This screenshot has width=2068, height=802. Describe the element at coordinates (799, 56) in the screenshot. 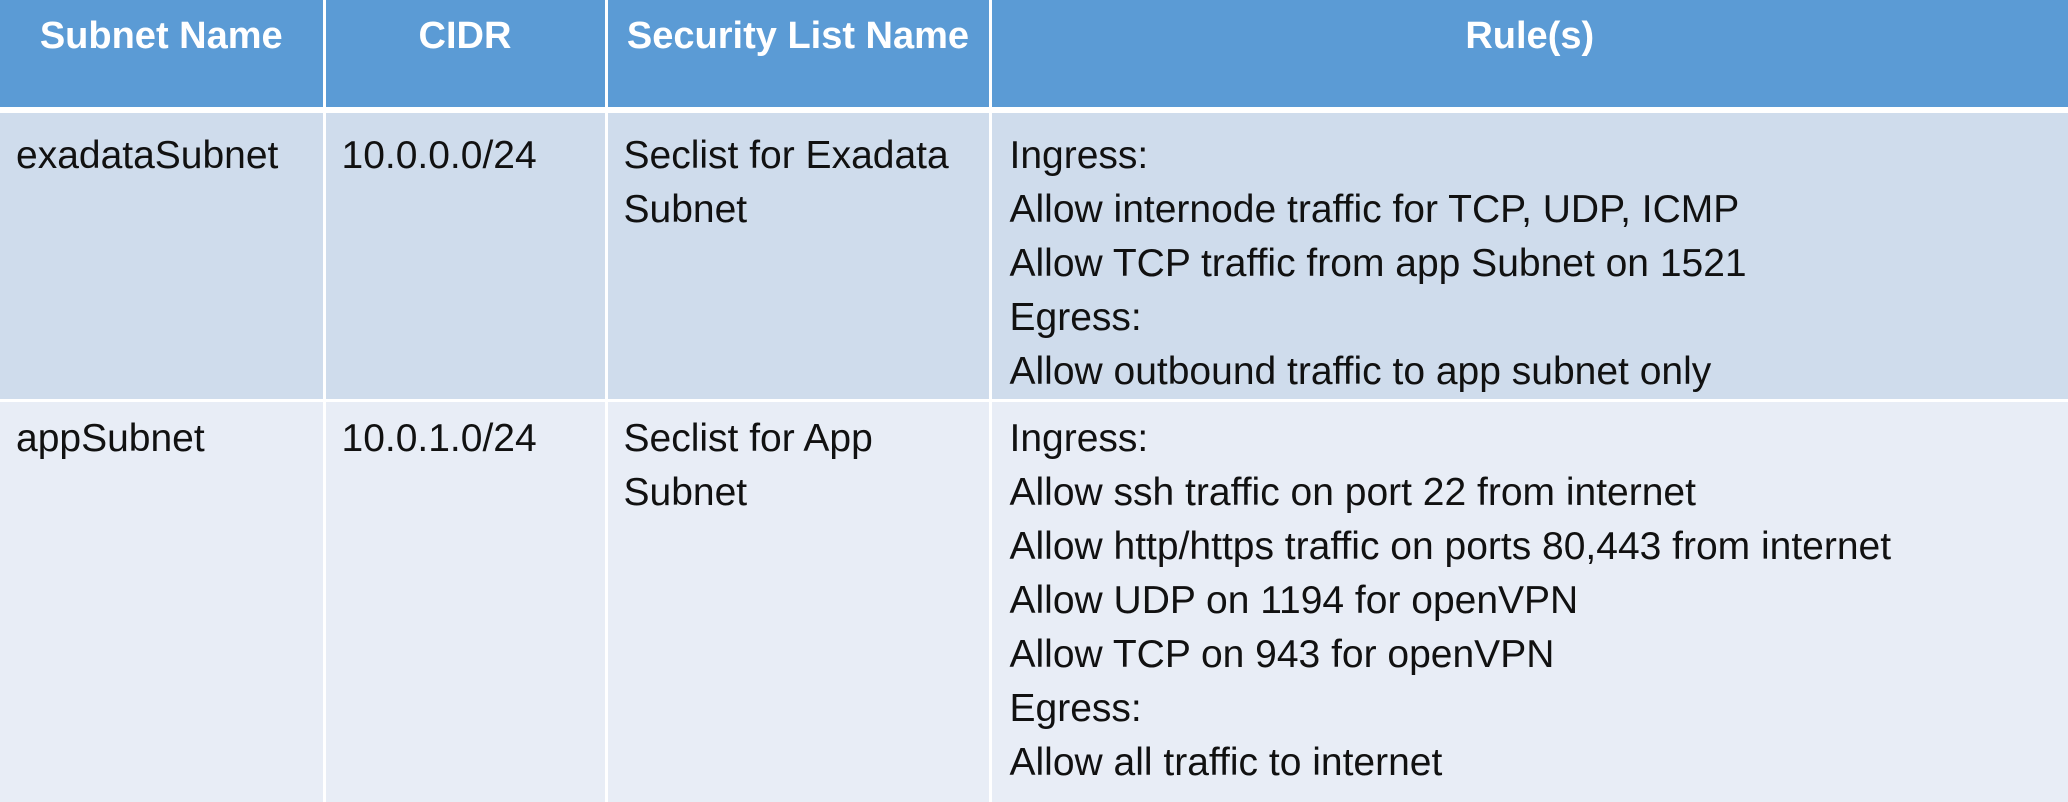

I see `column-header-security-list-name: Security List Name` at that location.